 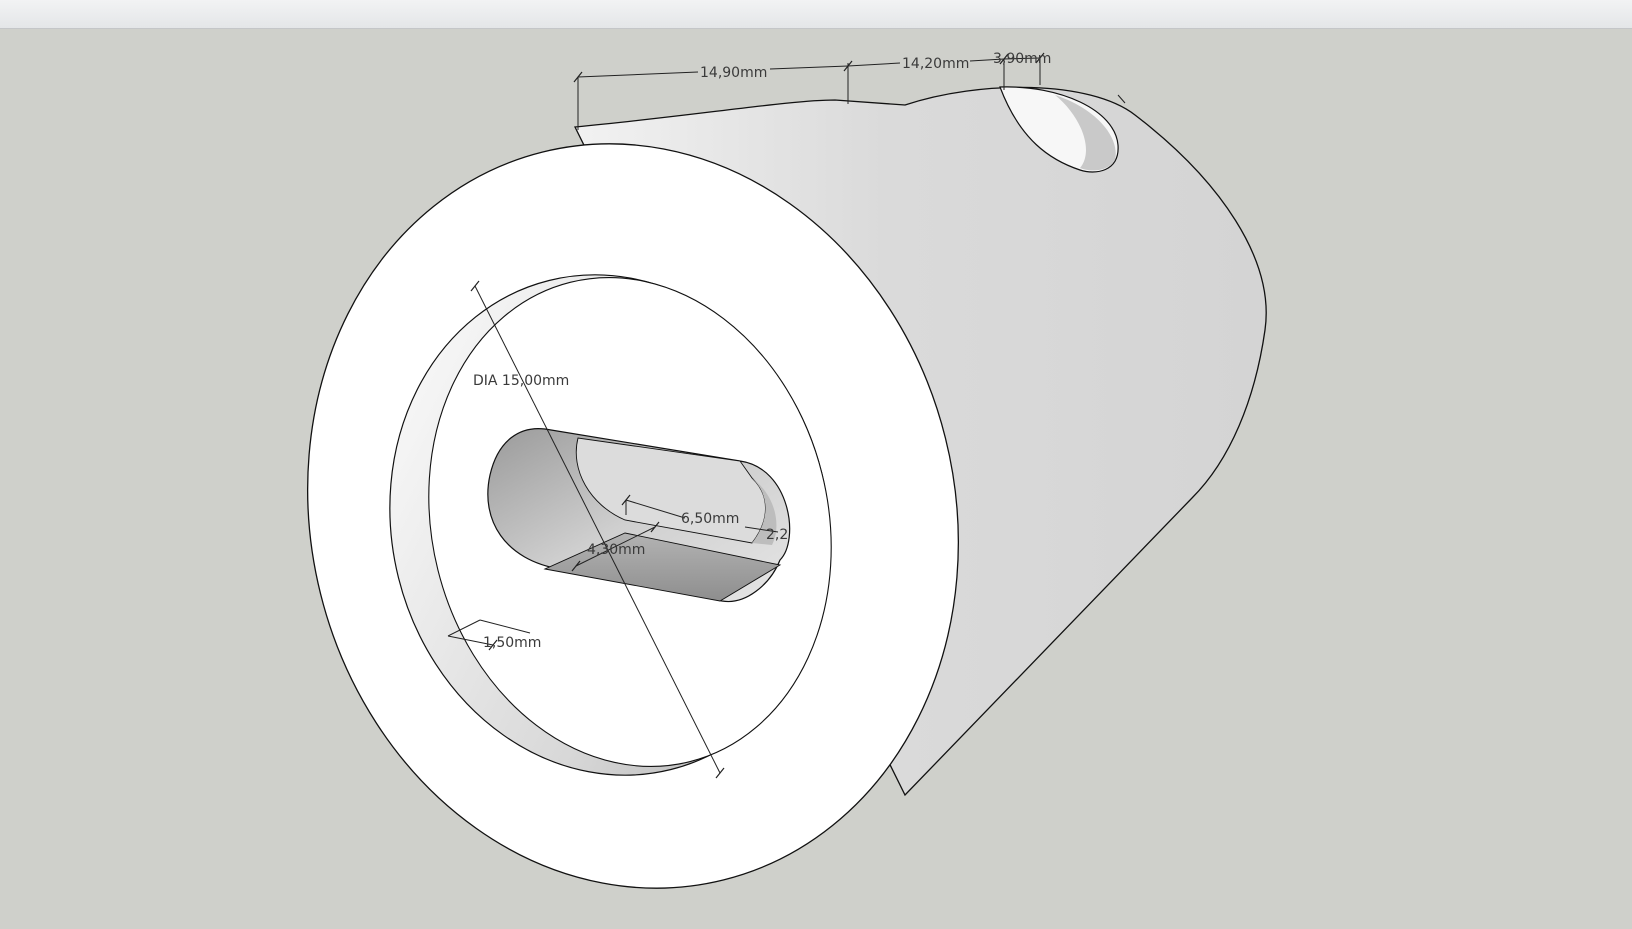 I want to click on dim-slot-length: 6,50mm, so click(x=710, y=519).